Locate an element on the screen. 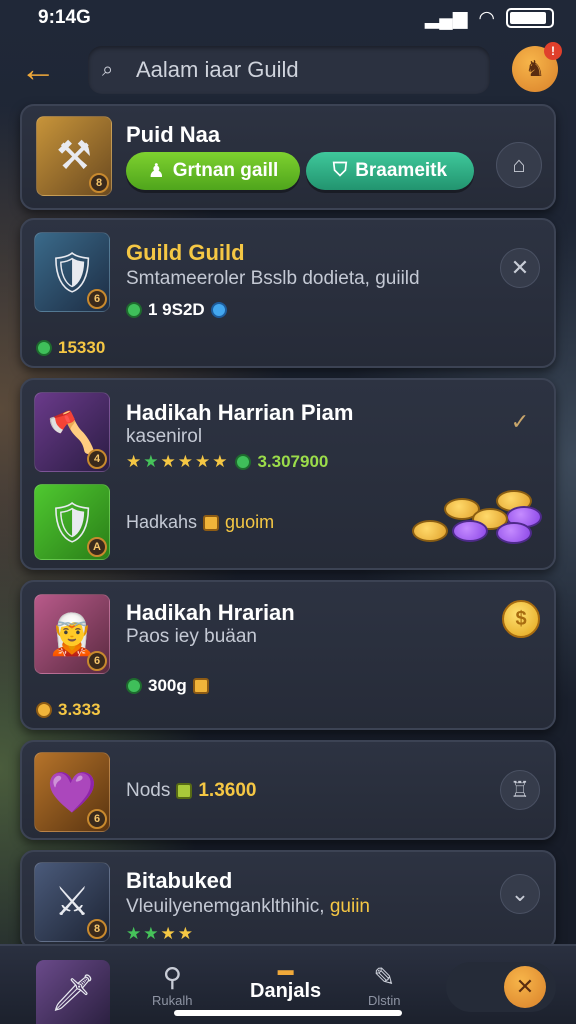 This screenshot has height=1024, width=576. join-guild-button: ♟ Grtnan gaill is located at coordinates (213, 171).